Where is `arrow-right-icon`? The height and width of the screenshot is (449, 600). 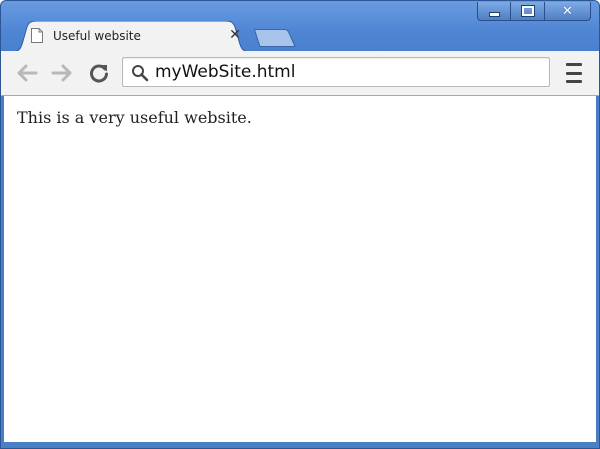
arrow-right-icon is located at coordinates (61, 73).